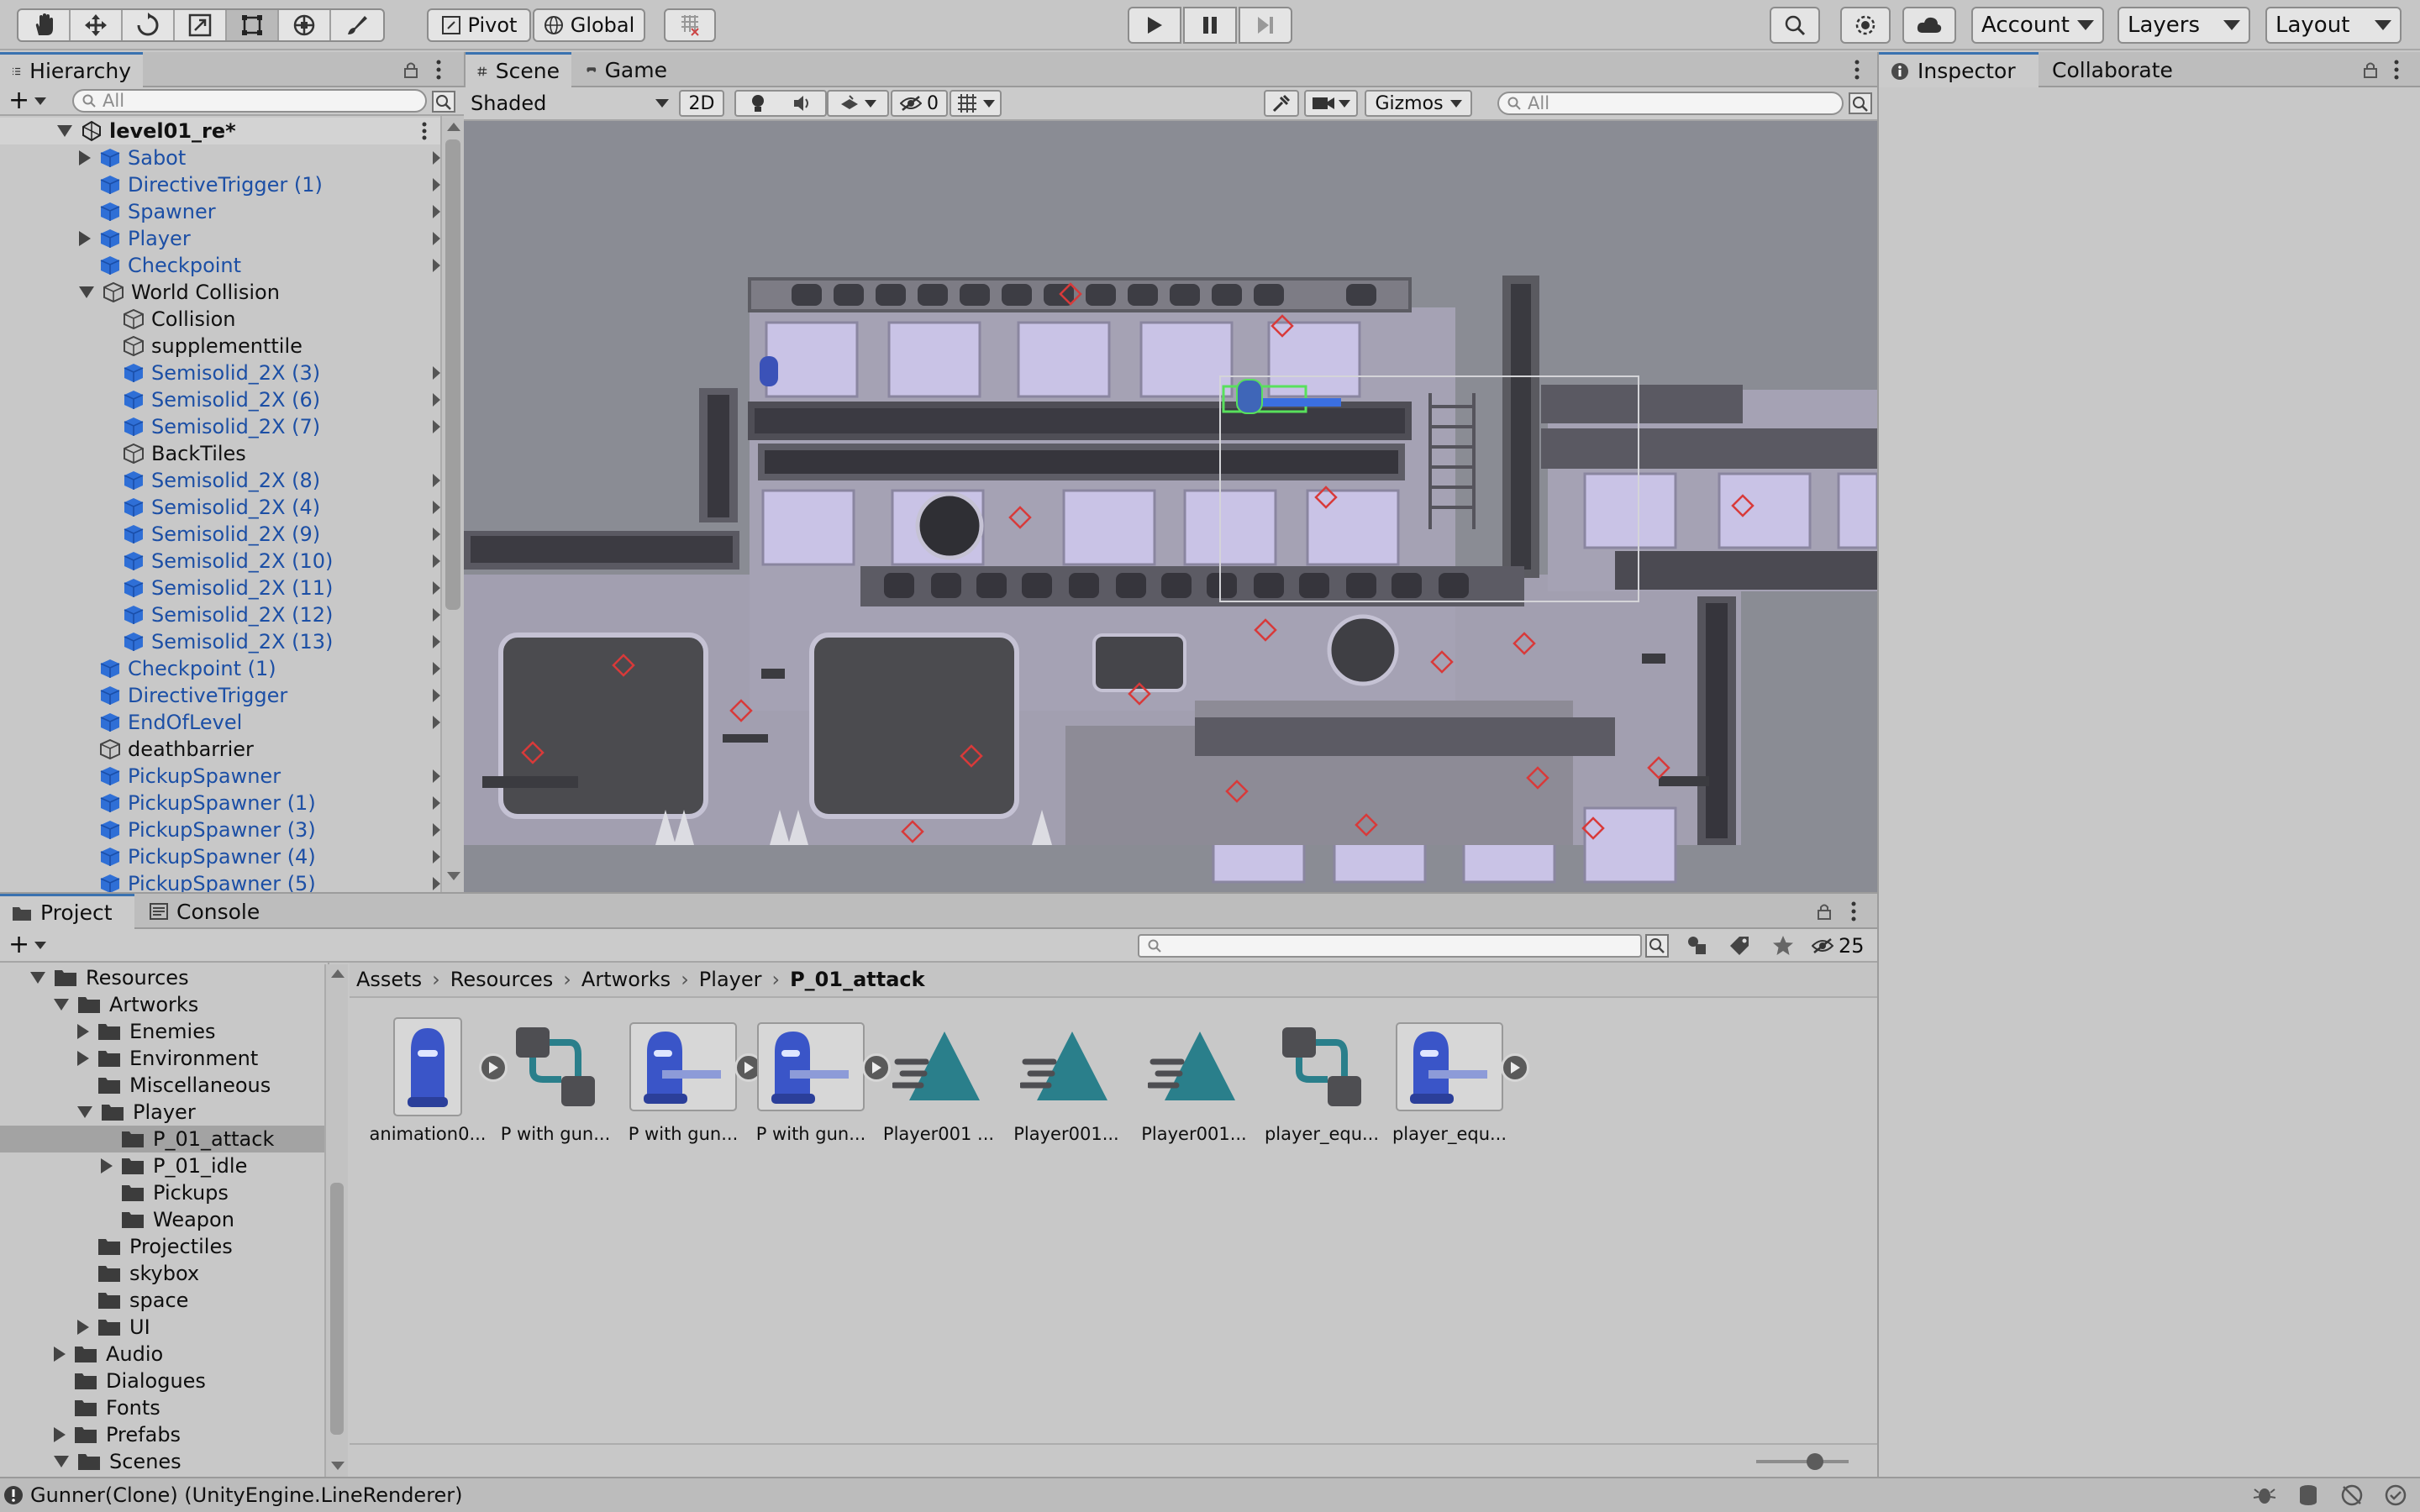 This screenshot has width=2420, height=1512. What do you see at coordinates (223, 292) in the screenshot?
I see `hierarchy-item: World Collision` at bounding box center [223, 292].